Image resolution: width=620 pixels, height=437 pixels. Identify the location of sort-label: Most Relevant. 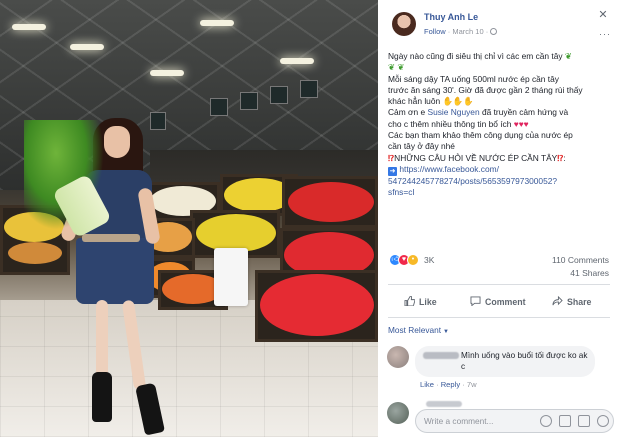
(415, 330).